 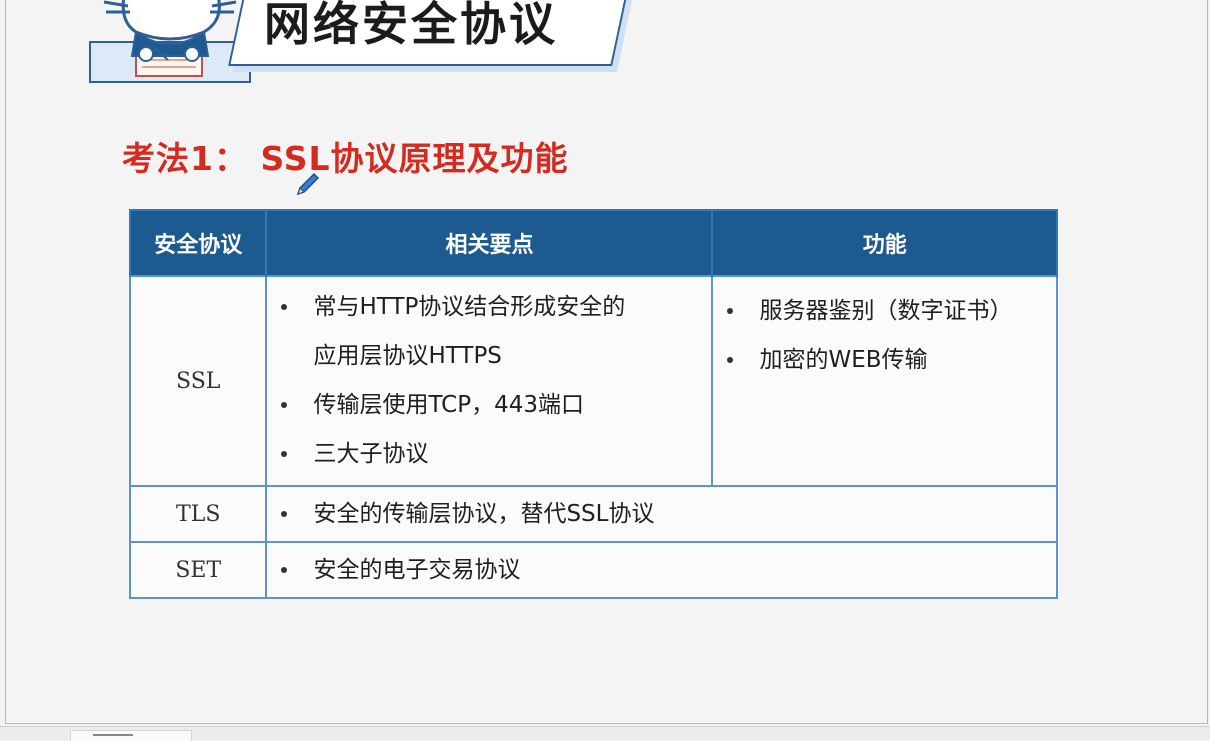 I want to click on bottom-tab-strip, so click(x=605, y=733).